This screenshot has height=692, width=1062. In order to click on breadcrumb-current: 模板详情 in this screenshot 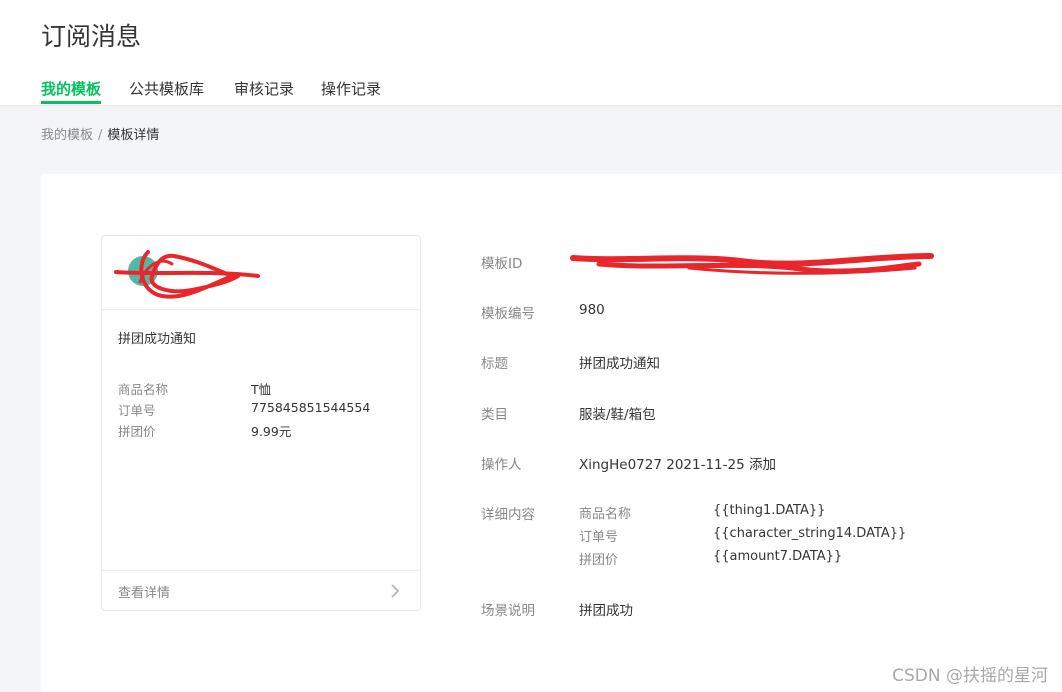, I will do `click(133, 135)`.